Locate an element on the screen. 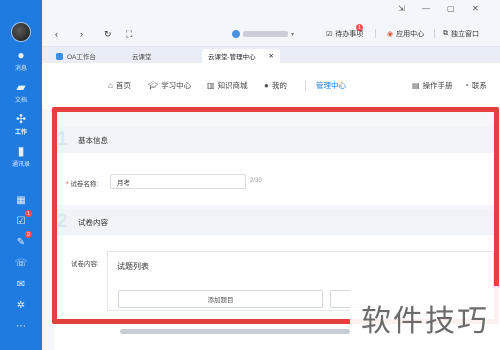 The image size is (500, 350). contacts-icon: ▮ is located at coordinates (21, 151).